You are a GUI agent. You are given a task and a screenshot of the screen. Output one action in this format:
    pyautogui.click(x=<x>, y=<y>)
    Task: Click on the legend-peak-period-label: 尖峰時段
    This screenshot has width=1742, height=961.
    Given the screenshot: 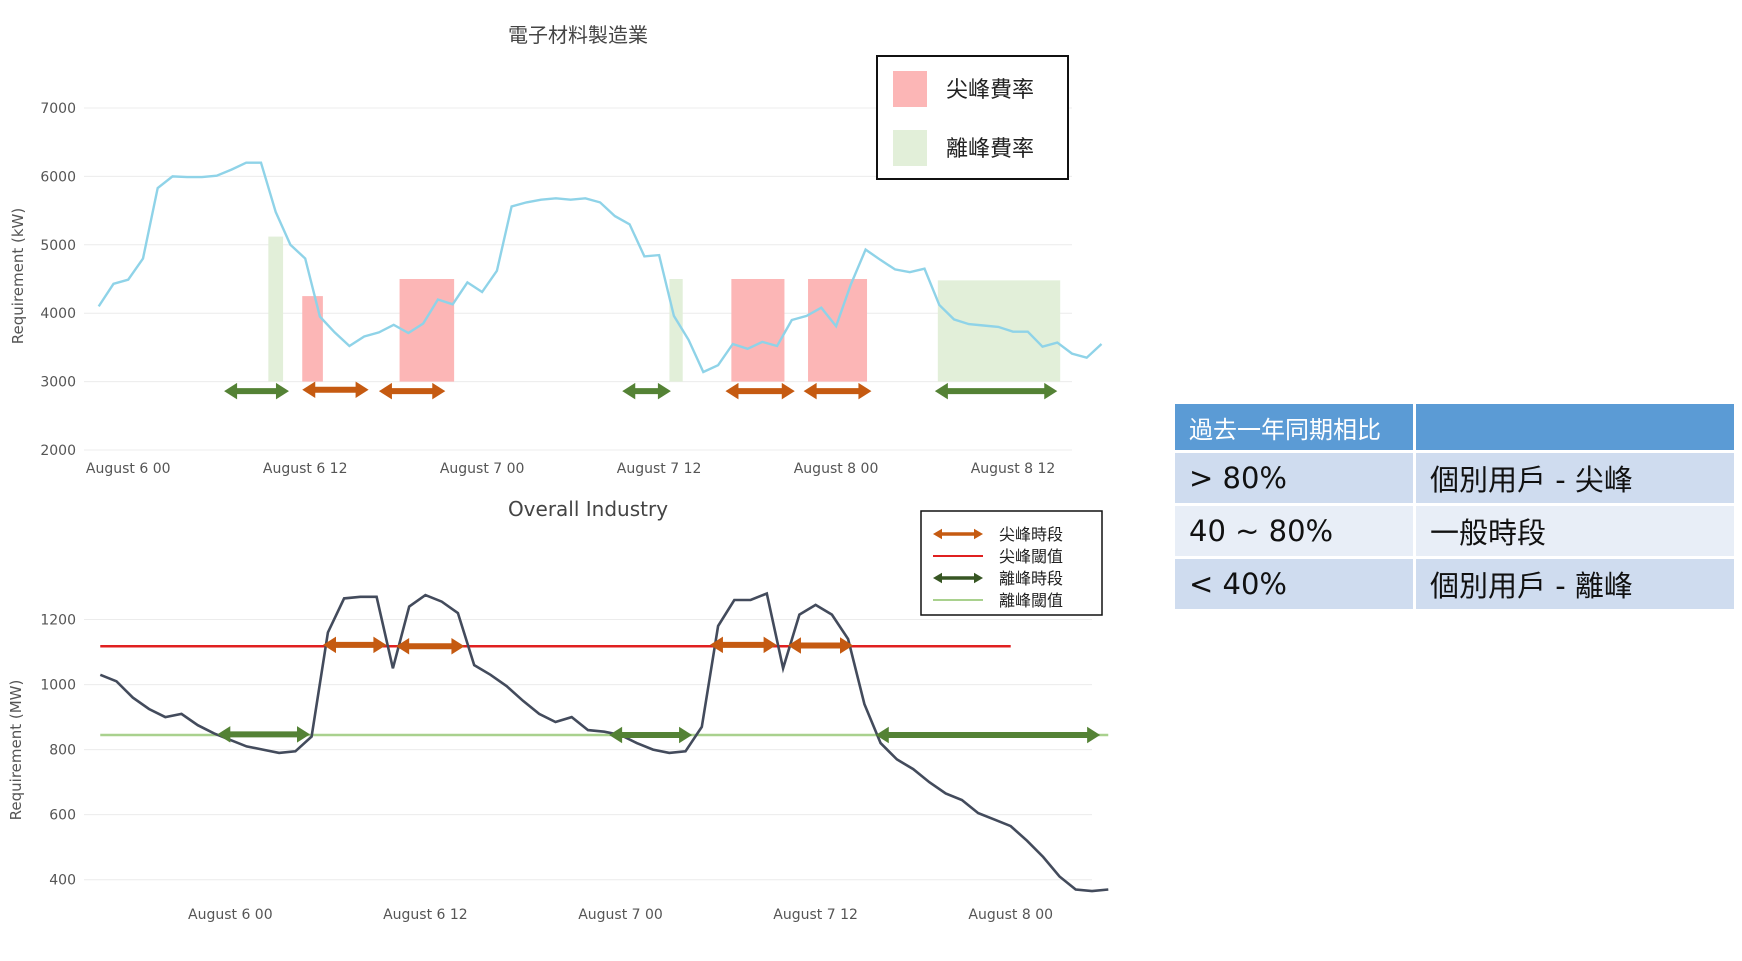 What is the action you would take?
    pyautogui.click(x=1031, y=534)
    